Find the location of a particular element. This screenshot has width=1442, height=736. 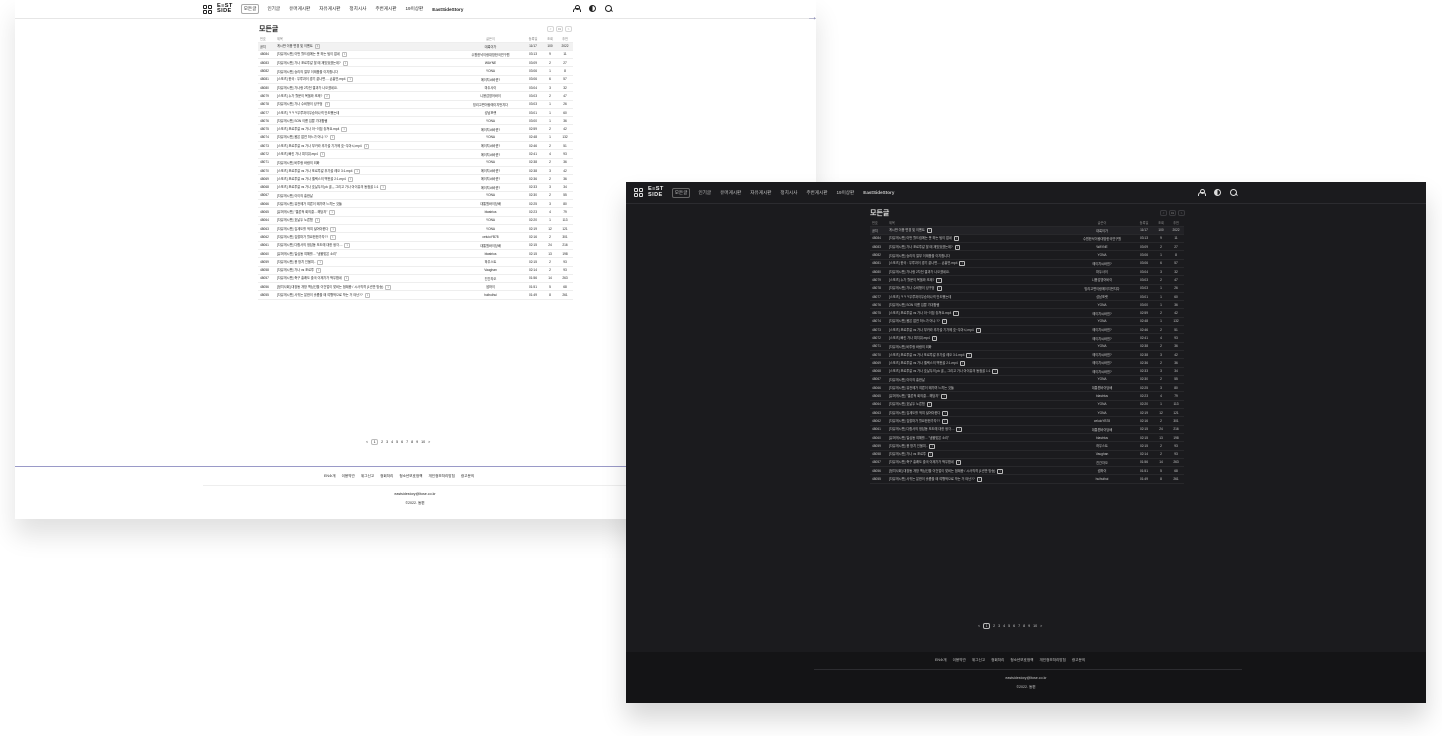

site-logo: E≡ST SIDE is located at coordinates (656, 192).